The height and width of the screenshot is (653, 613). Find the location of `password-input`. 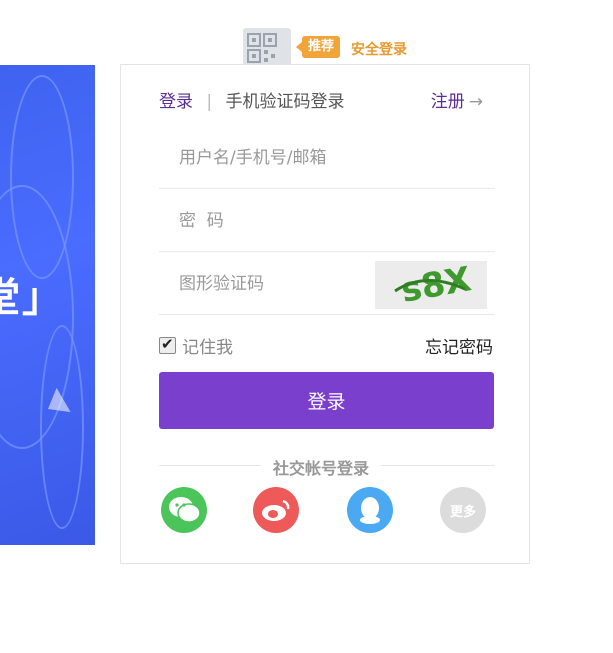

password-input is located at coordinates (329, 221).